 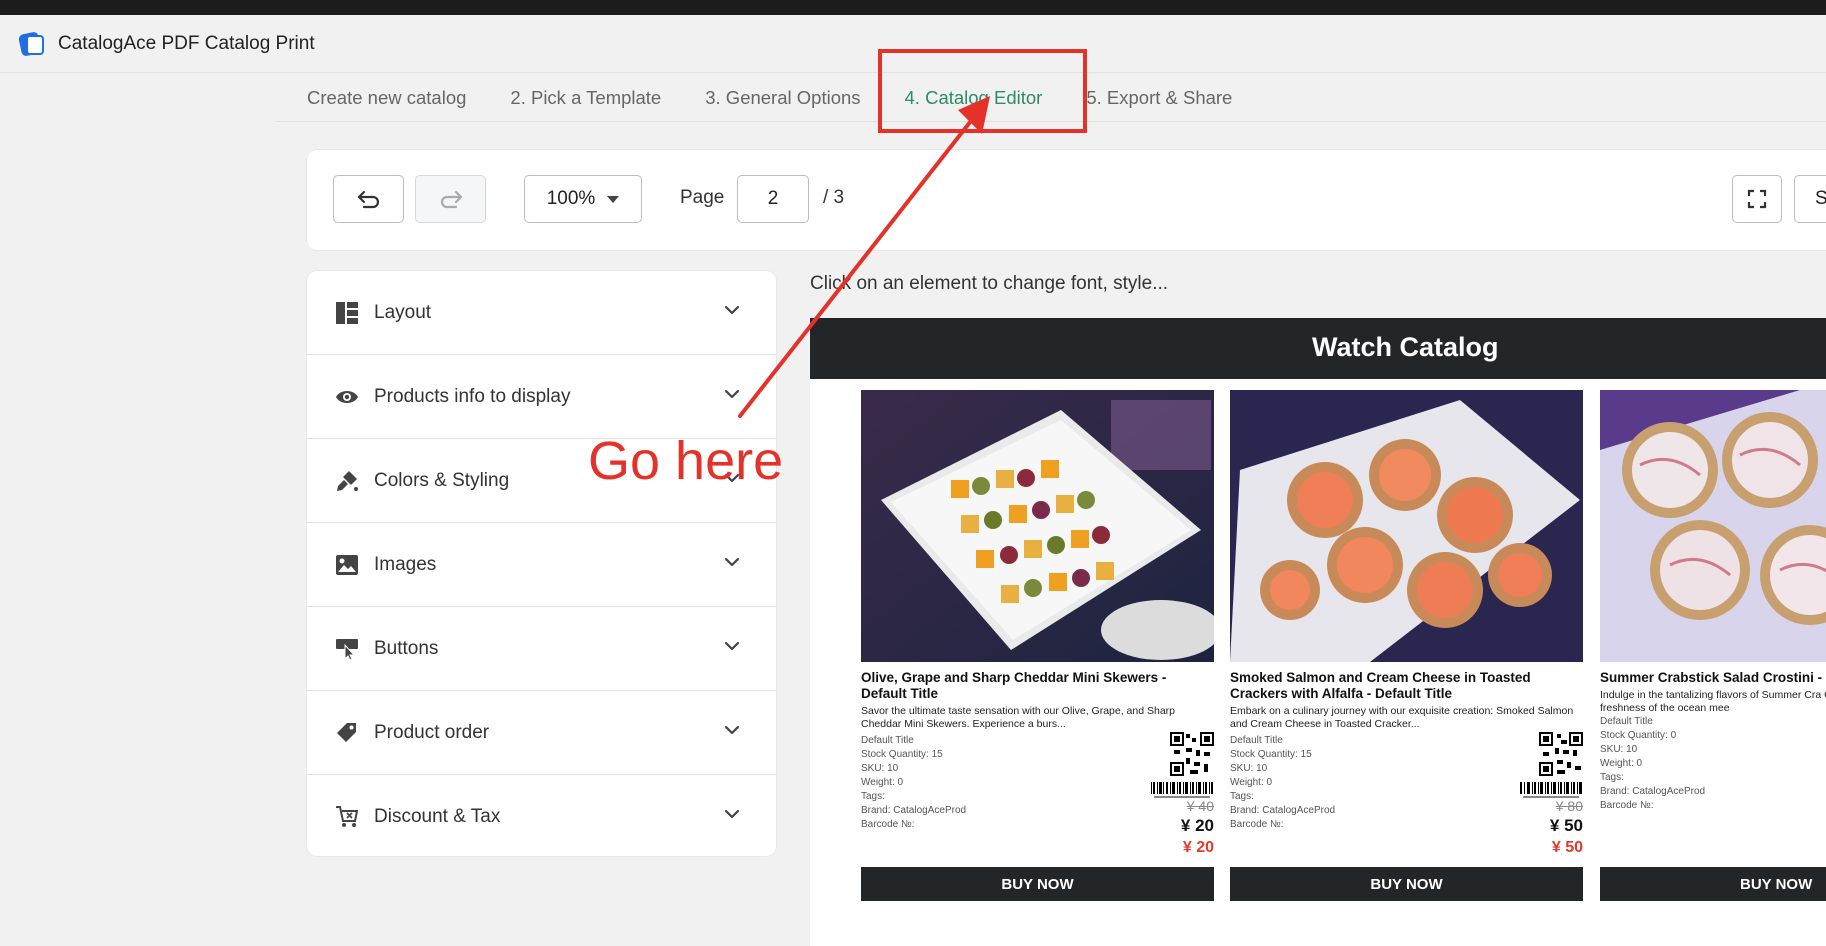 What do you see at coordinates (442, 480) in the screenshot?
I see `accordion-label: Colors & Styling` at bounding box center [442, 480].